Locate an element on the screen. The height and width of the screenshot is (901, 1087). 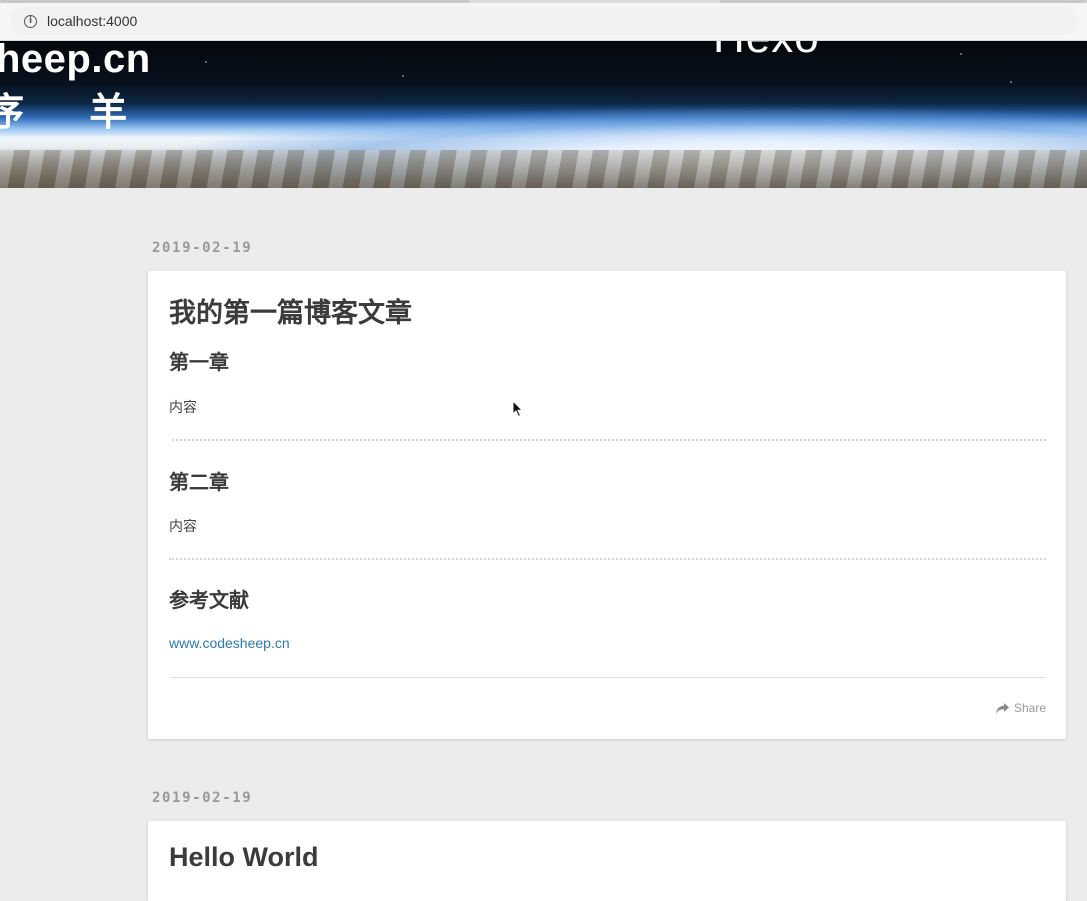
browser-toolbar: i localhost:4000 is located at coordinates (543, 20).